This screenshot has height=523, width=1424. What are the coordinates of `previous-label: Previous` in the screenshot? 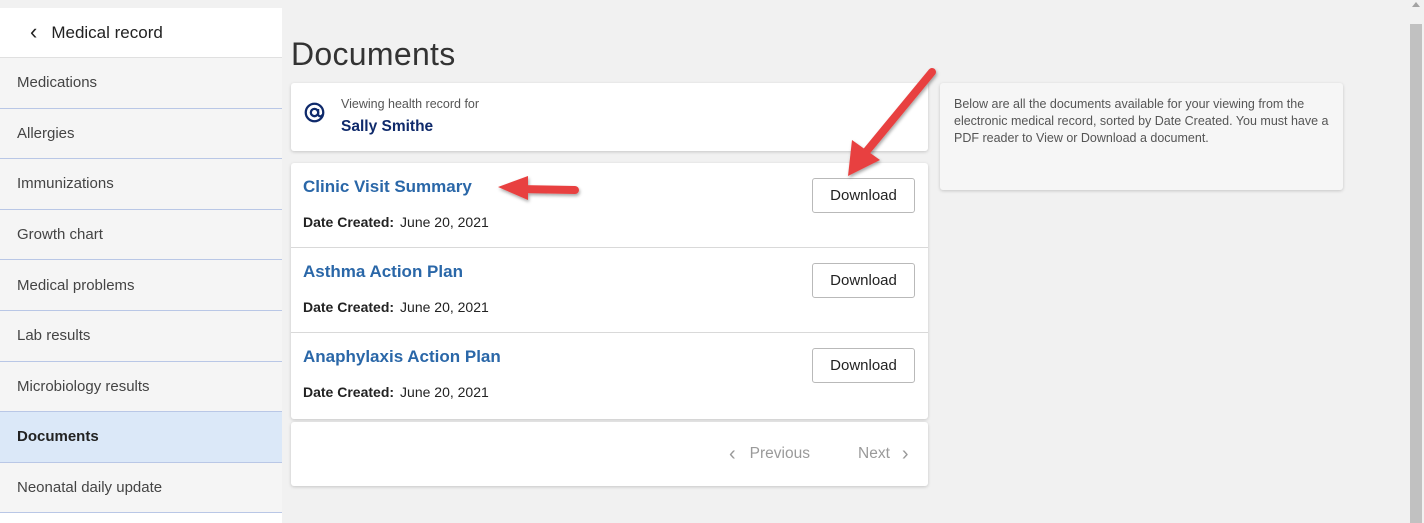 It's located at (779, 453).